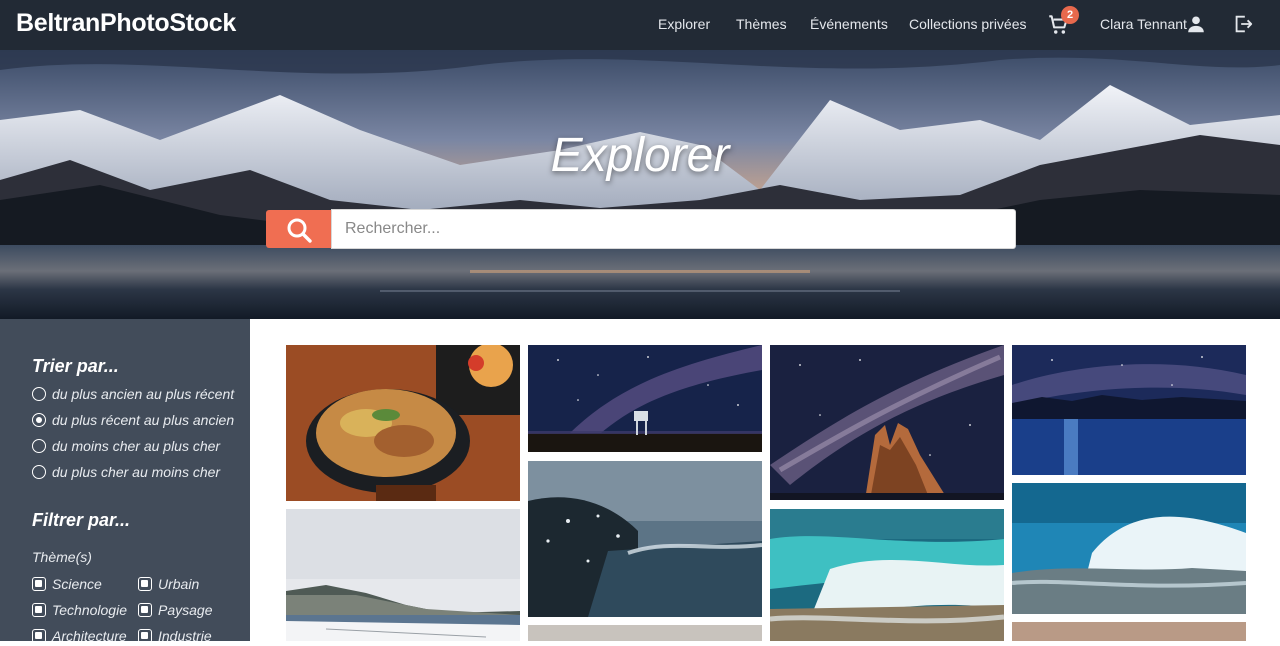 Image resolution: width=1280 pixels, height=646 pixels. What do you see at coordinates (761, 24) in the screenshot?
I see `nav-themes: Thèmes` at bounding box center [761, 24].